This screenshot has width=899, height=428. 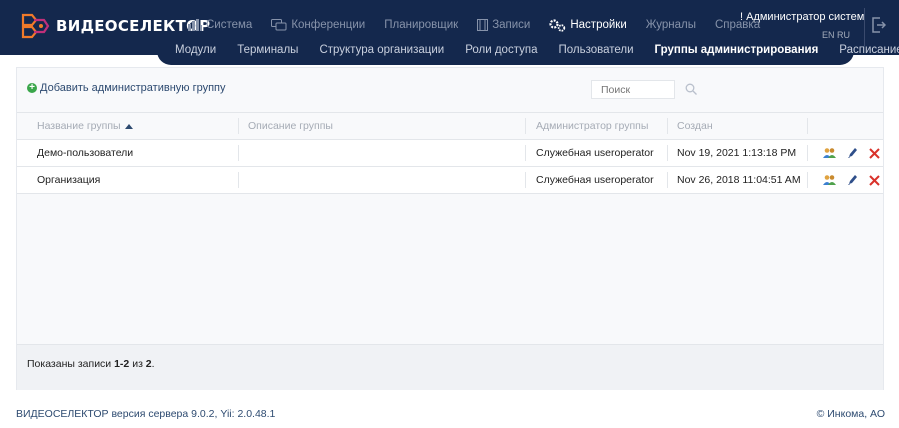 I want to click on cell-group-name: Организация, so click(x=69, y=180).